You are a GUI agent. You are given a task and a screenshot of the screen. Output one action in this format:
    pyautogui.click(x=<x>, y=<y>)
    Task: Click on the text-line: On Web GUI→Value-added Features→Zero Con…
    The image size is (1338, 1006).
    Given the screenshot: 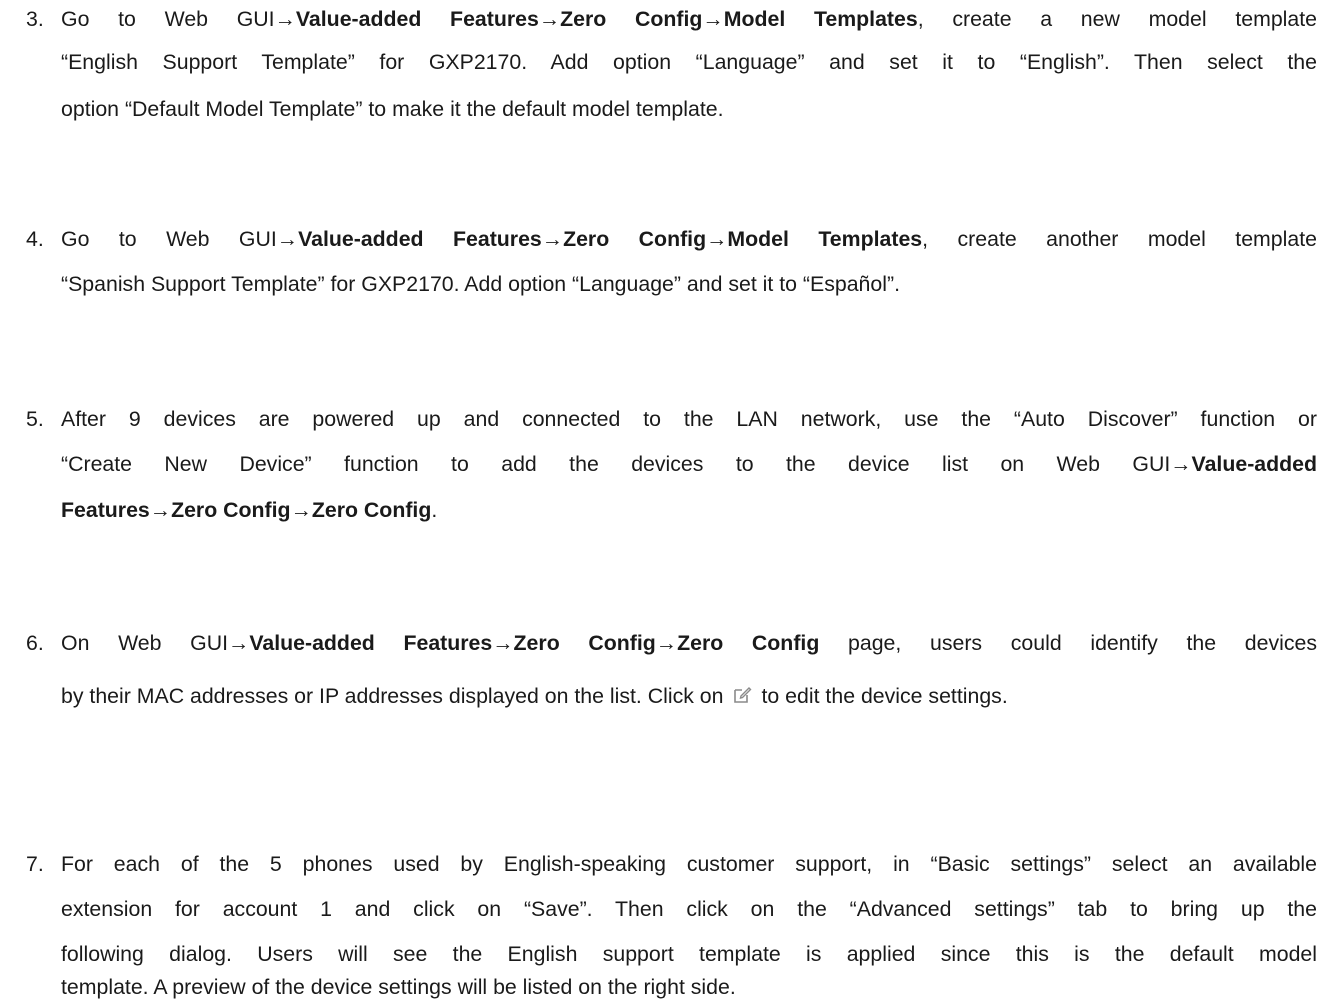 What is the action you would take?
    pyautogui.click(x=689, y=643)
    